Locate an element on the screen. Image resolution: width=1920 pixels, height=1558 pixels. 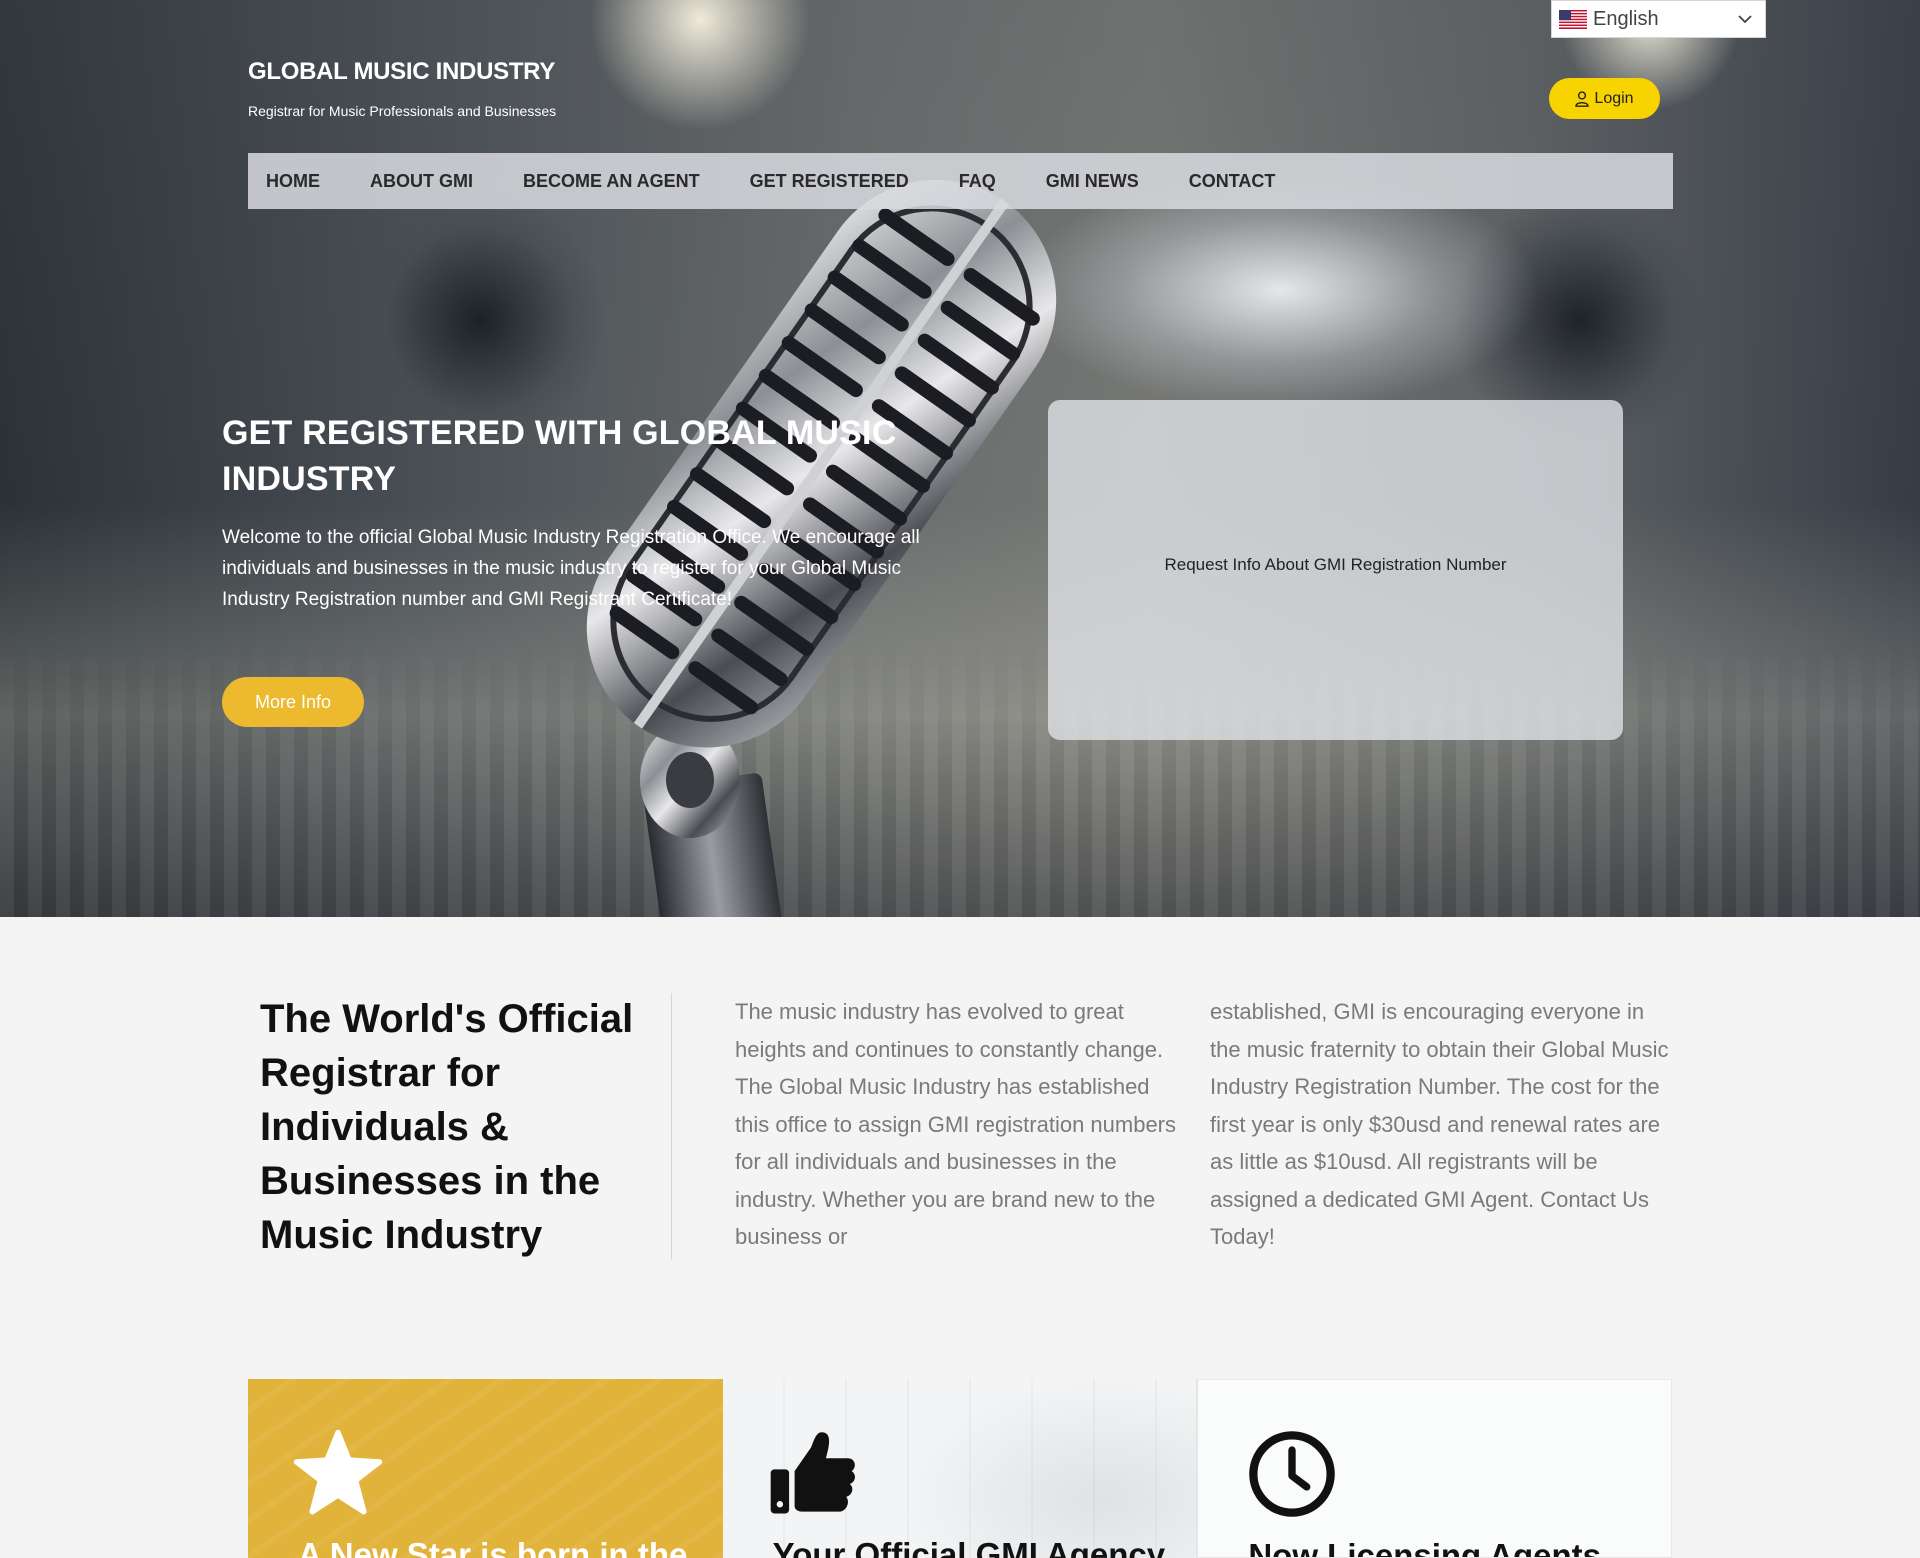
thumbs-up-icon is located at coordinates (812, 1473).